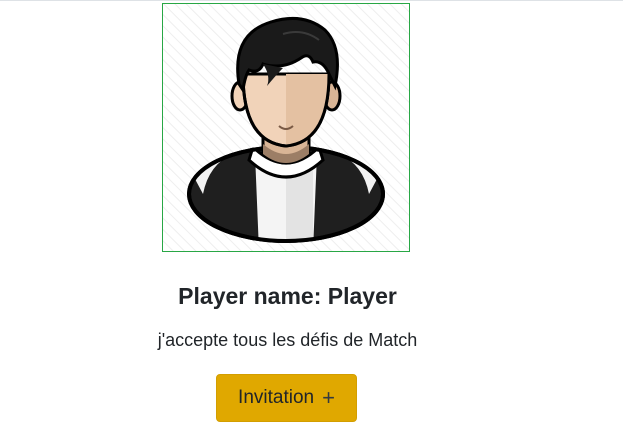  Describe the element at coordinates (287, 340) in the screenshot. I see `player-description: j'accepte tous les défis de Match` at that location.